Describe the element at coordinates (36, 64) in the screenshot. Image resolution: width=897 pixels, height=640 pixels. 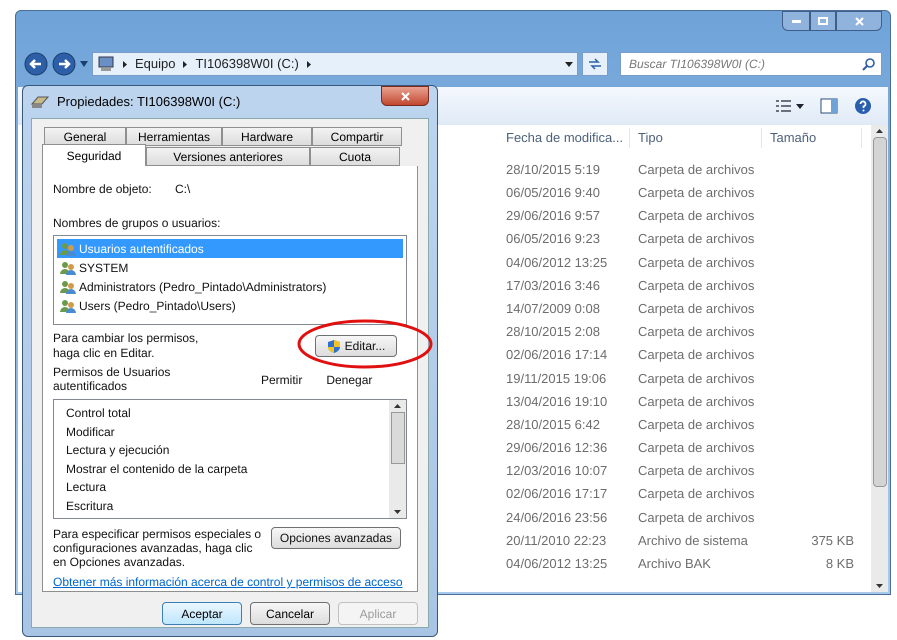
I see `back-icon` at that location.